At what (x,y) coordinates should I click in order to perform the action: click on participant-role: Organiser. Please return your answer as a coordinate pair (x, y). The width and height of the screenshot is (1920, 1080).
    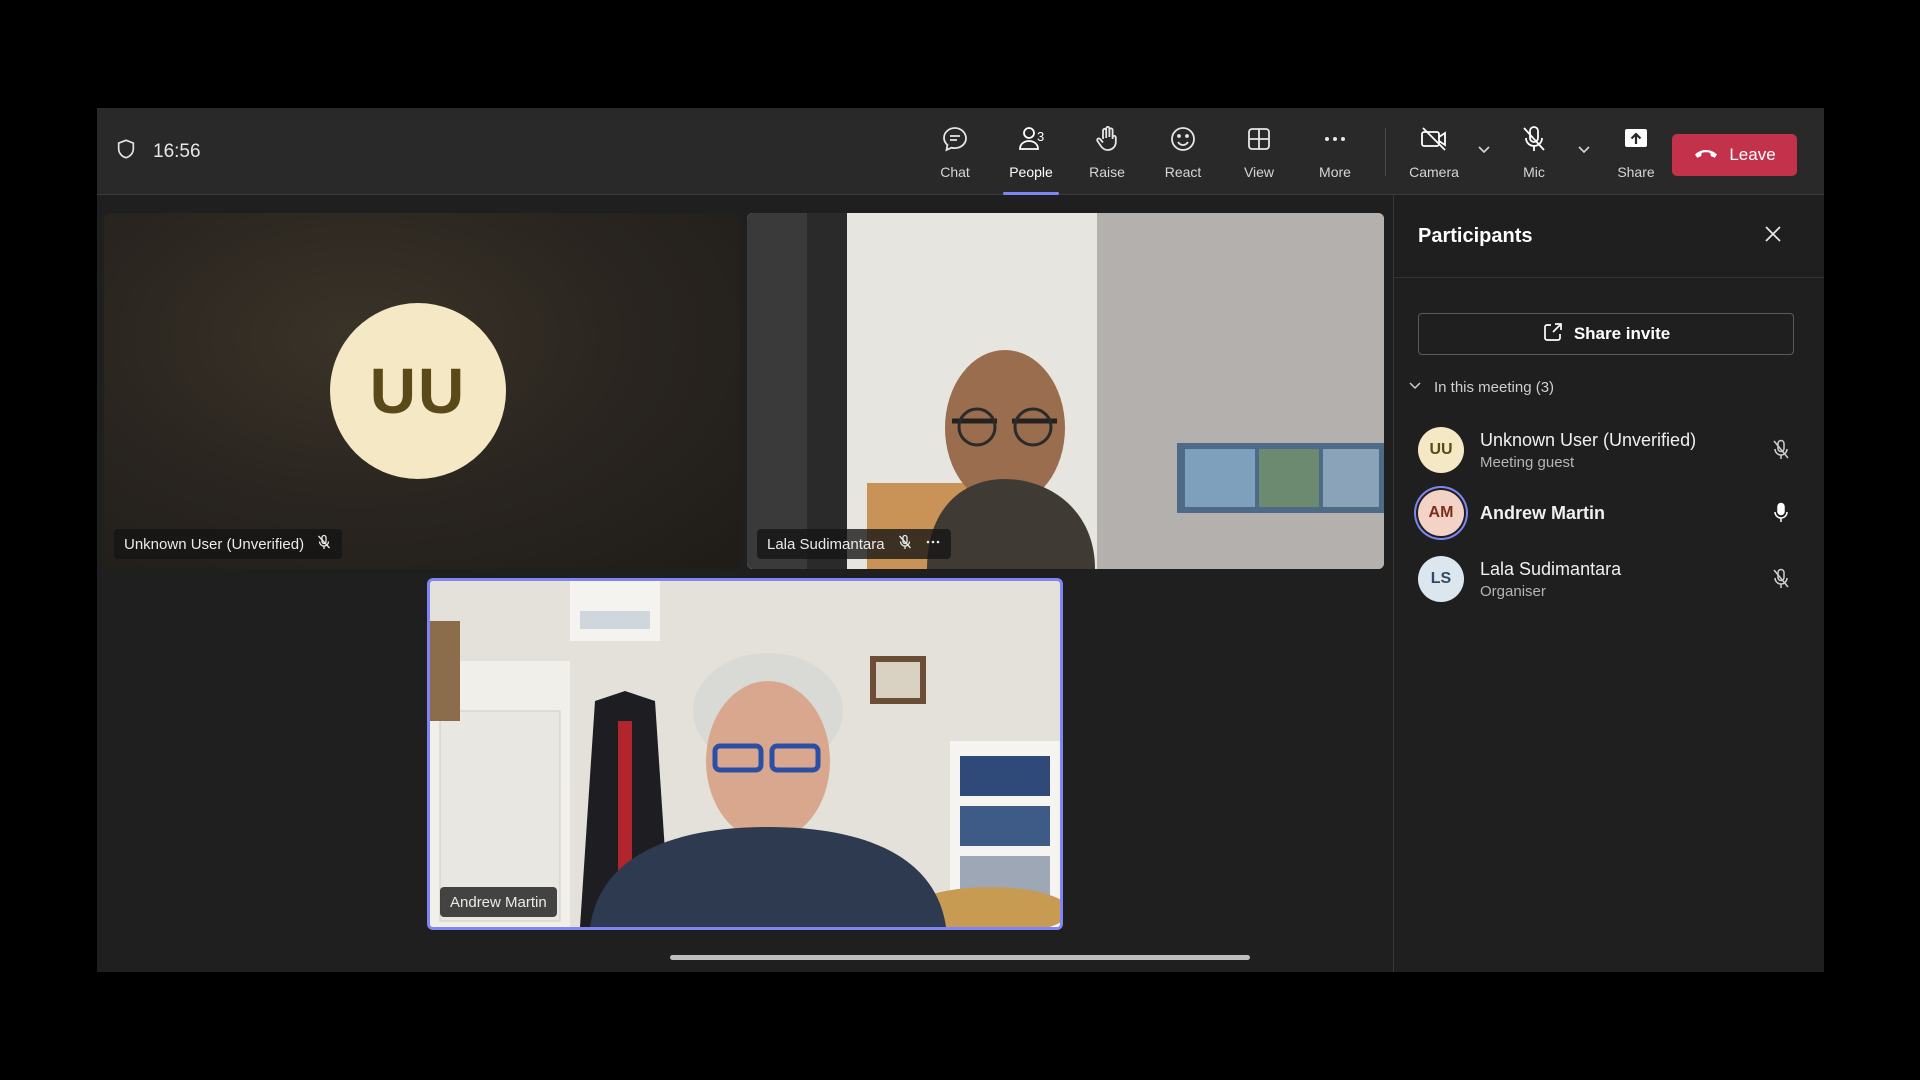
    Looking at the image, I should click on (1513, 591).